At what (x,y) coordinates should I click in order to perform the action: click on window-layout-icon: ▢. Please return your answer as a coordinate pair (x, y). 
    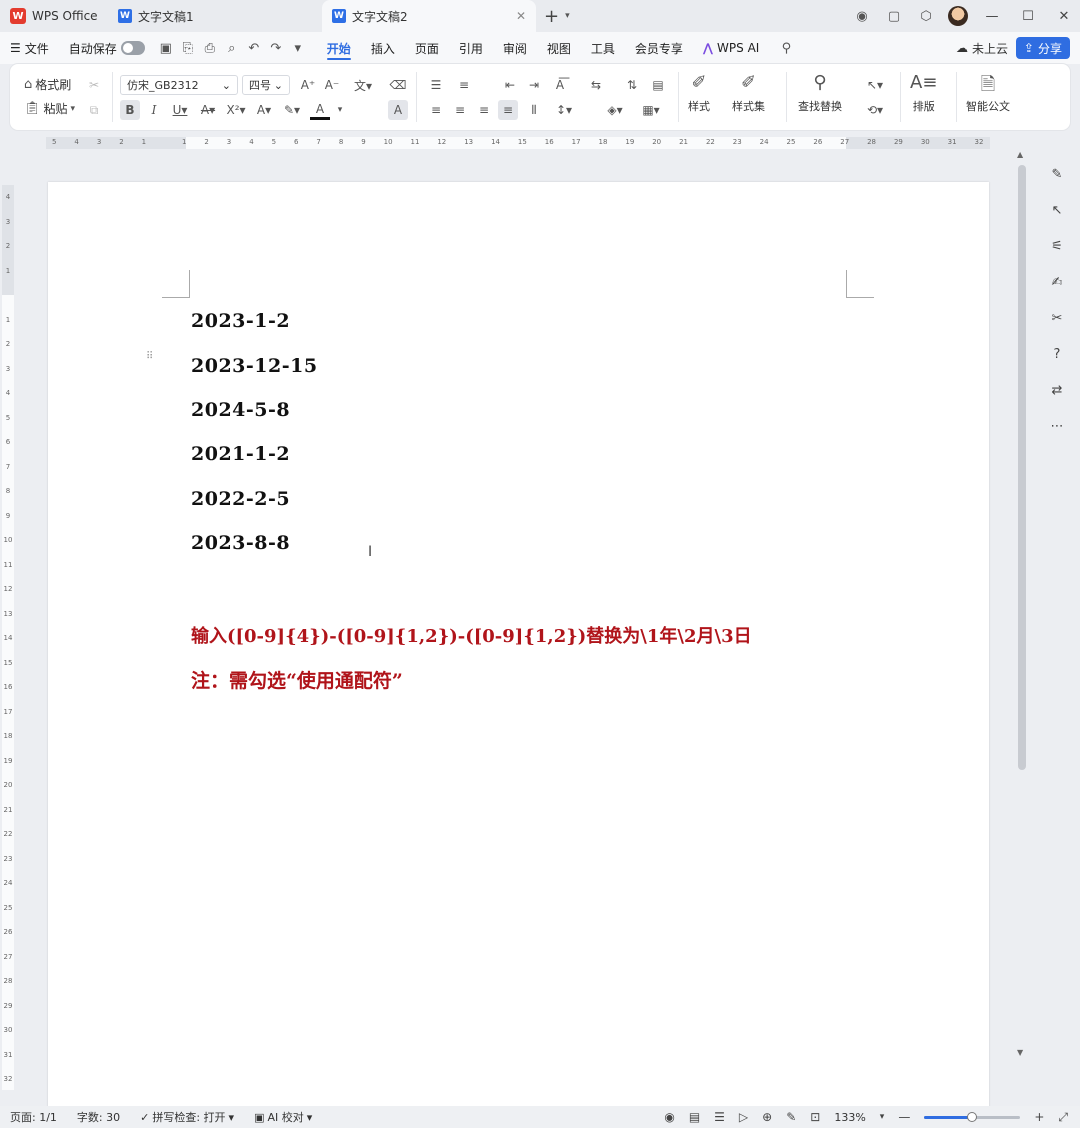
    Looking at the image, I should click on (894, 16).